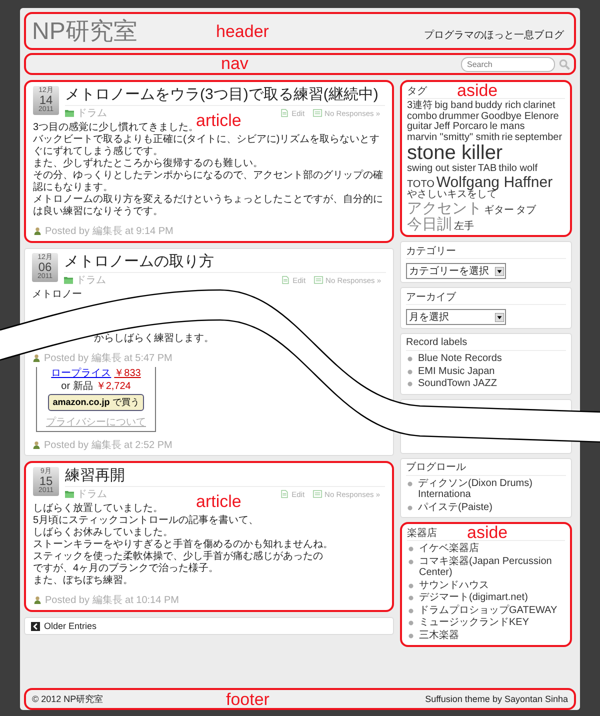 This screenshot has width=600, height=716. Describe the element at coordinates (126, 568) in the screenshot. I see `body-text: ですが、4ヶ月のブランクで治った様子。` at that location.